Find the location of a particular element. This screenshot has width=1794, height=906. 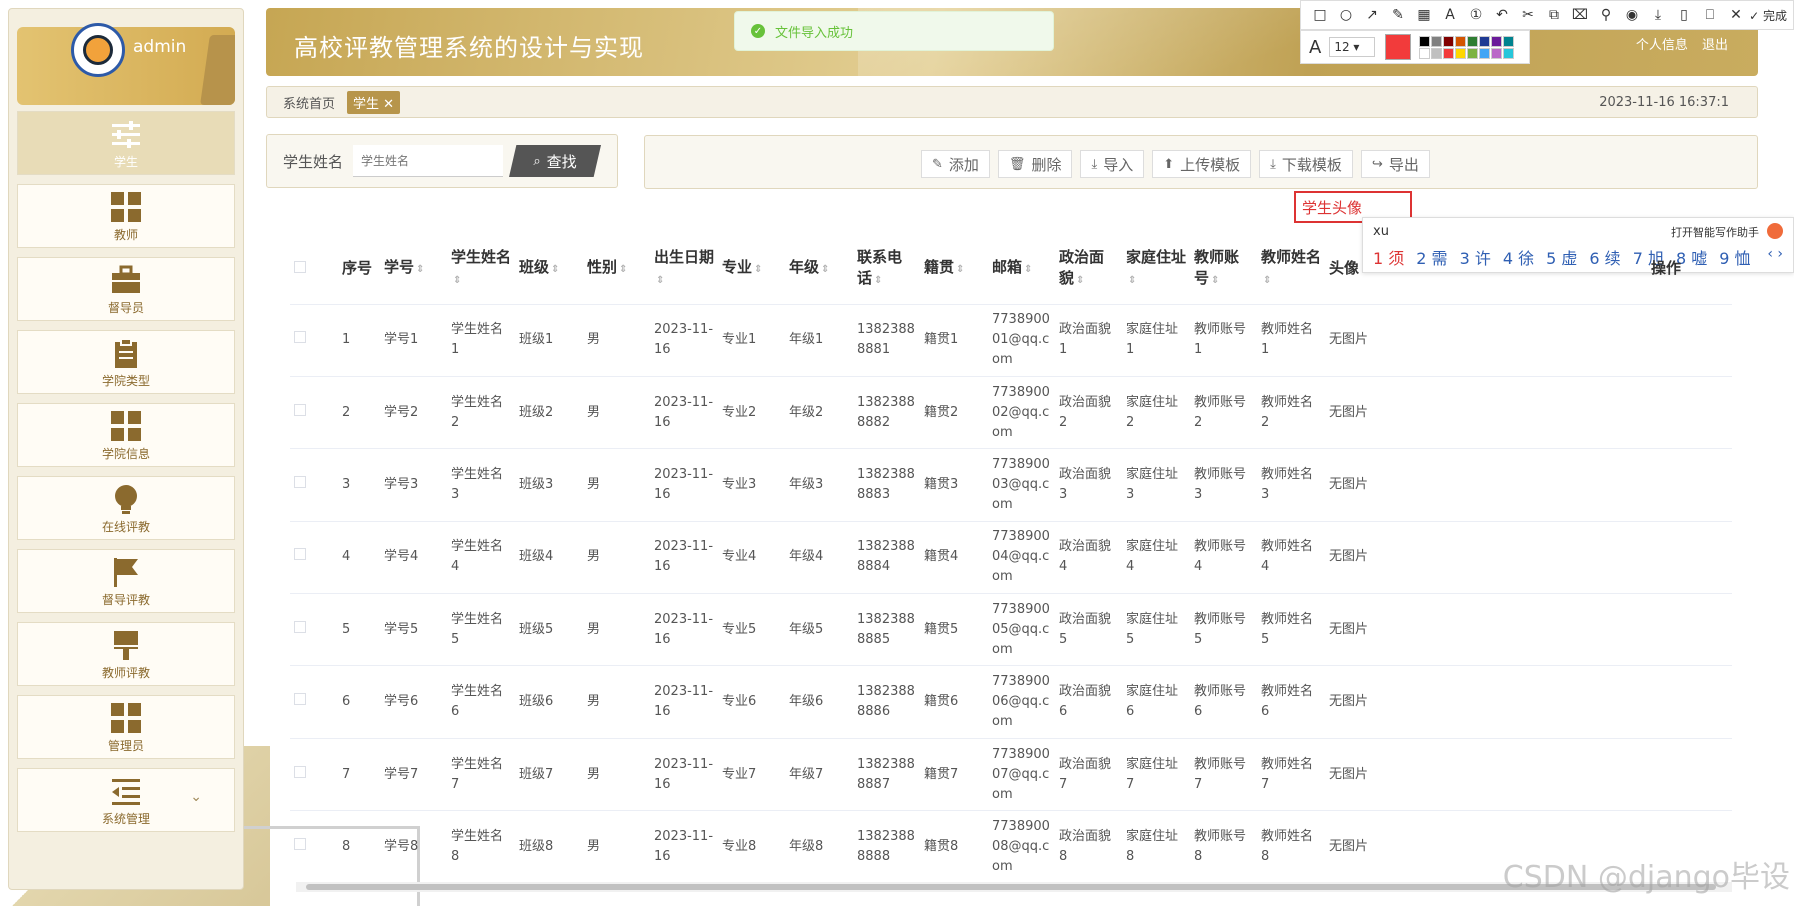

close-icon: ✕ is located at coordinates (1736, 15).